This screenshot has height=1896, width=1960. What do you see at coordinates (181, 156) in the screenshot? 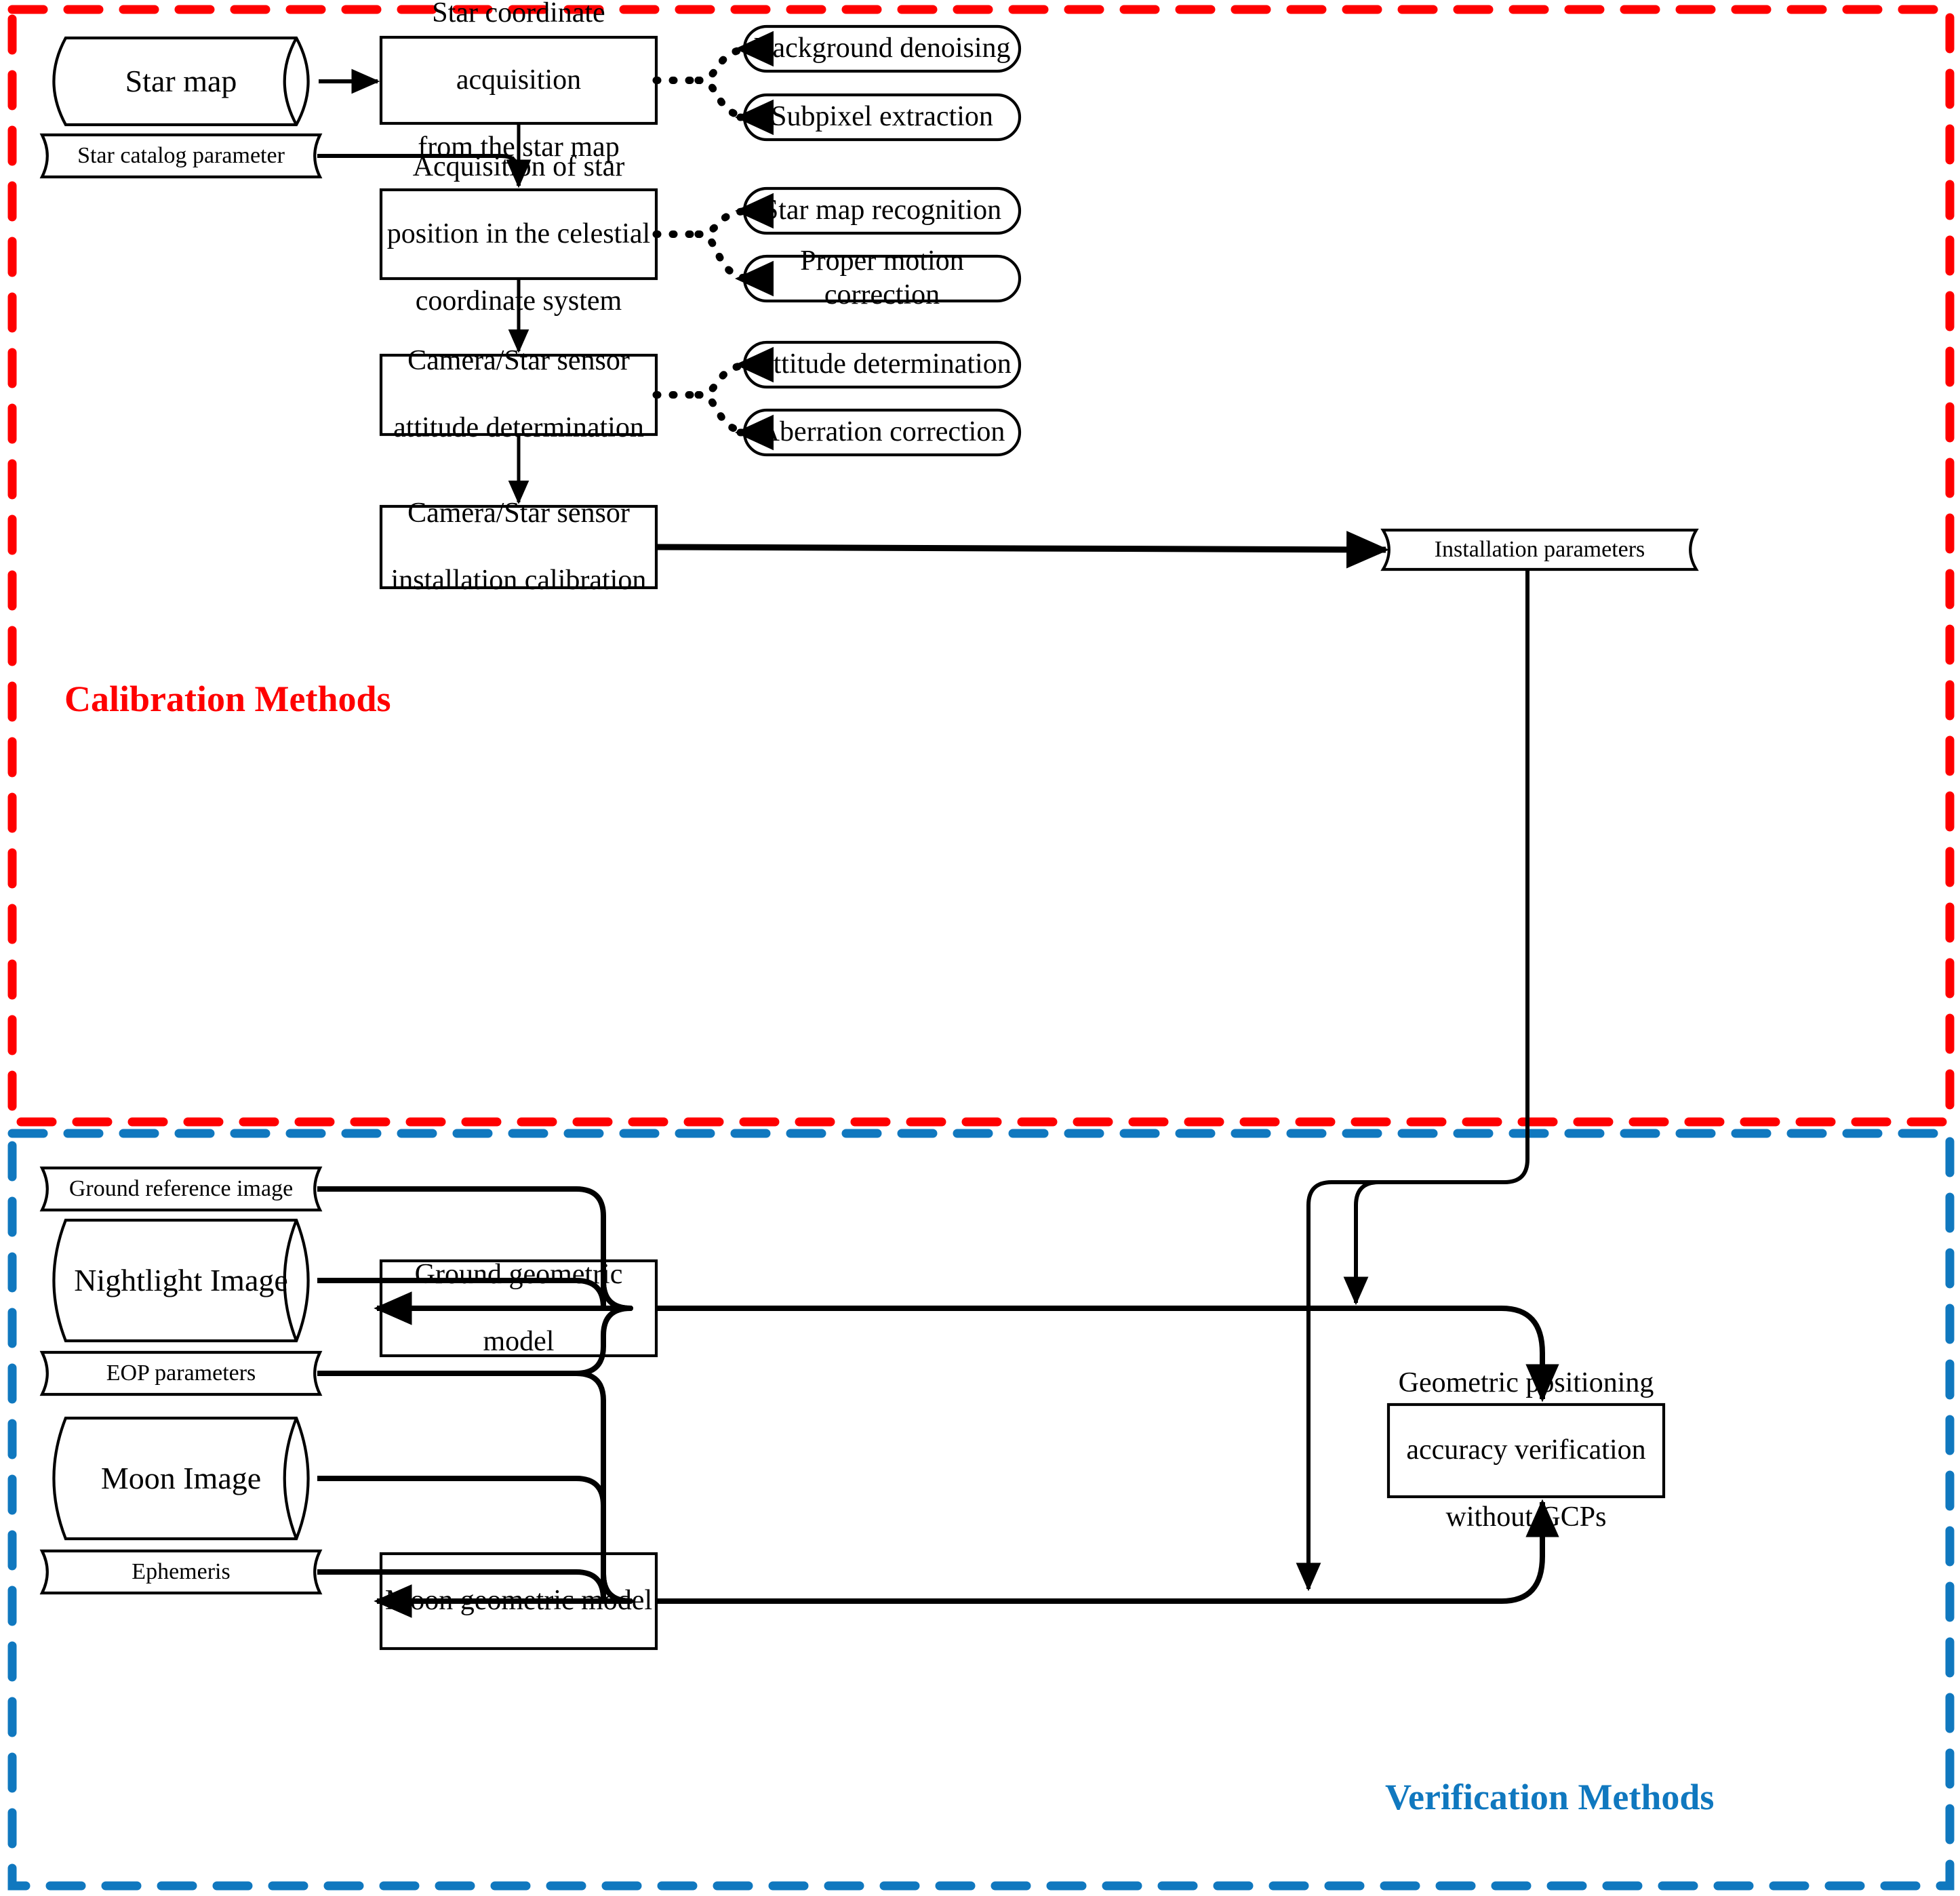
I see `node-shape-star-catalog-parameter` at bounding box center [181, 156].